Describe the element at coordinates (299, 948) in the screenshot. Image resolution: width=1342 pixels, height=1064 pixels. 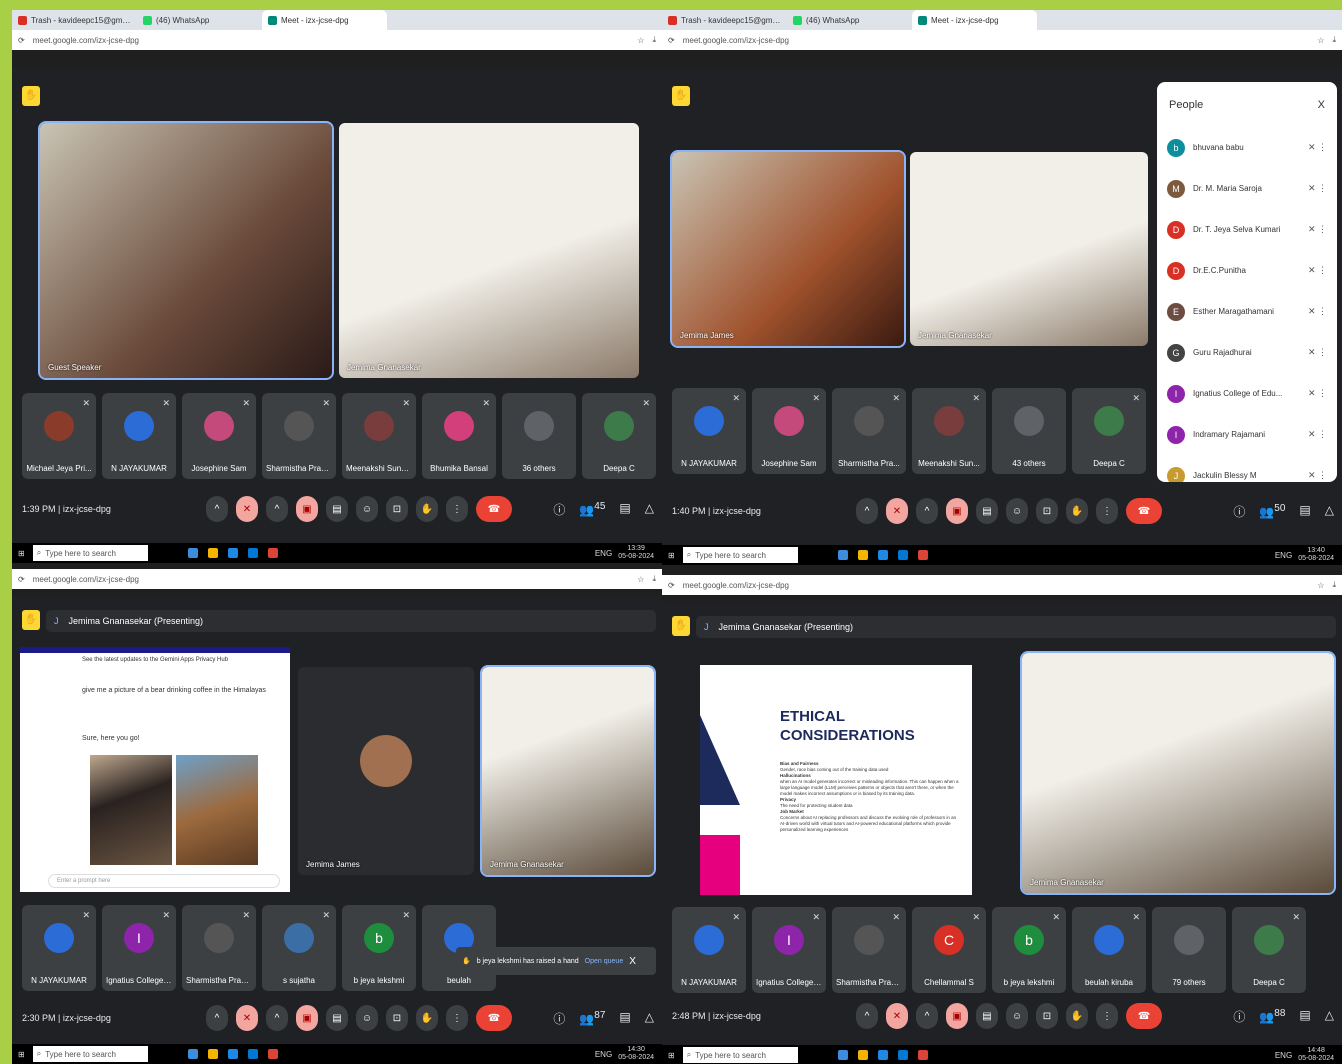
I see `participant-tile: ✕ s sujatha` at that location.